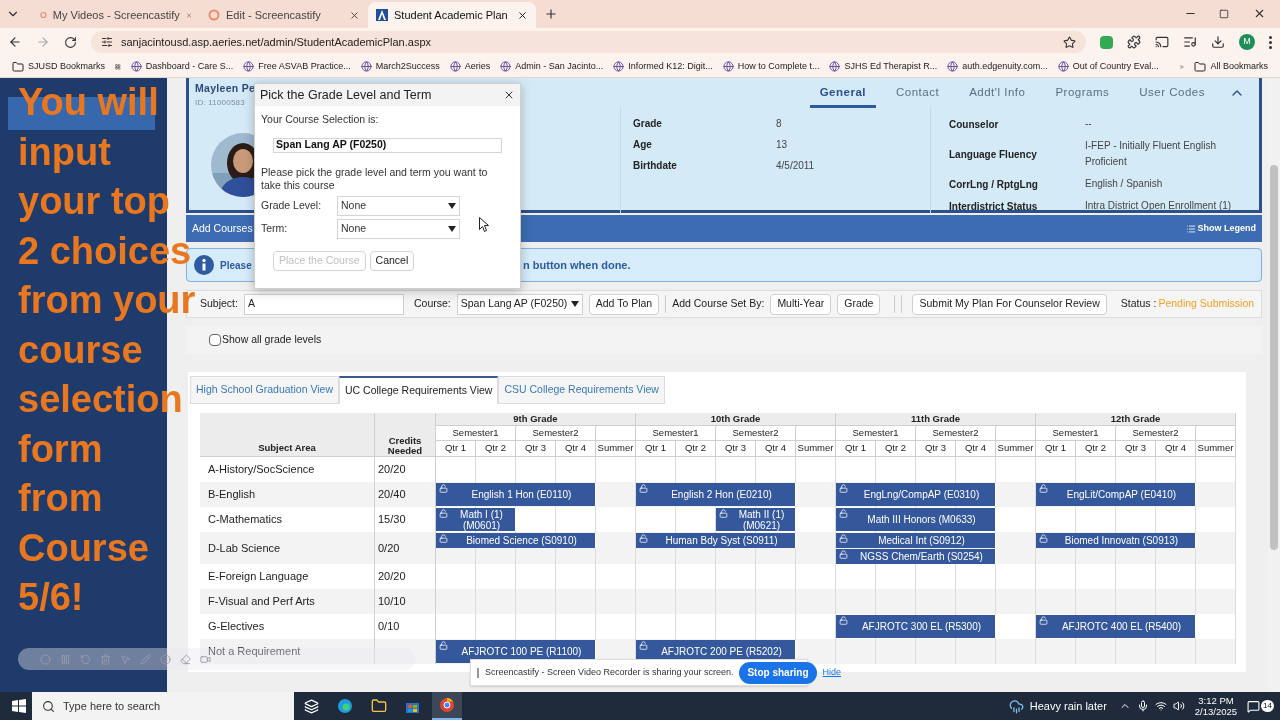 The width and height of the screenshot is (1280, 720). What do you see at coordinates (1274, 357) in the screenshot?
I see `scrollbar-thumb` at bounding box center [1274, 357].